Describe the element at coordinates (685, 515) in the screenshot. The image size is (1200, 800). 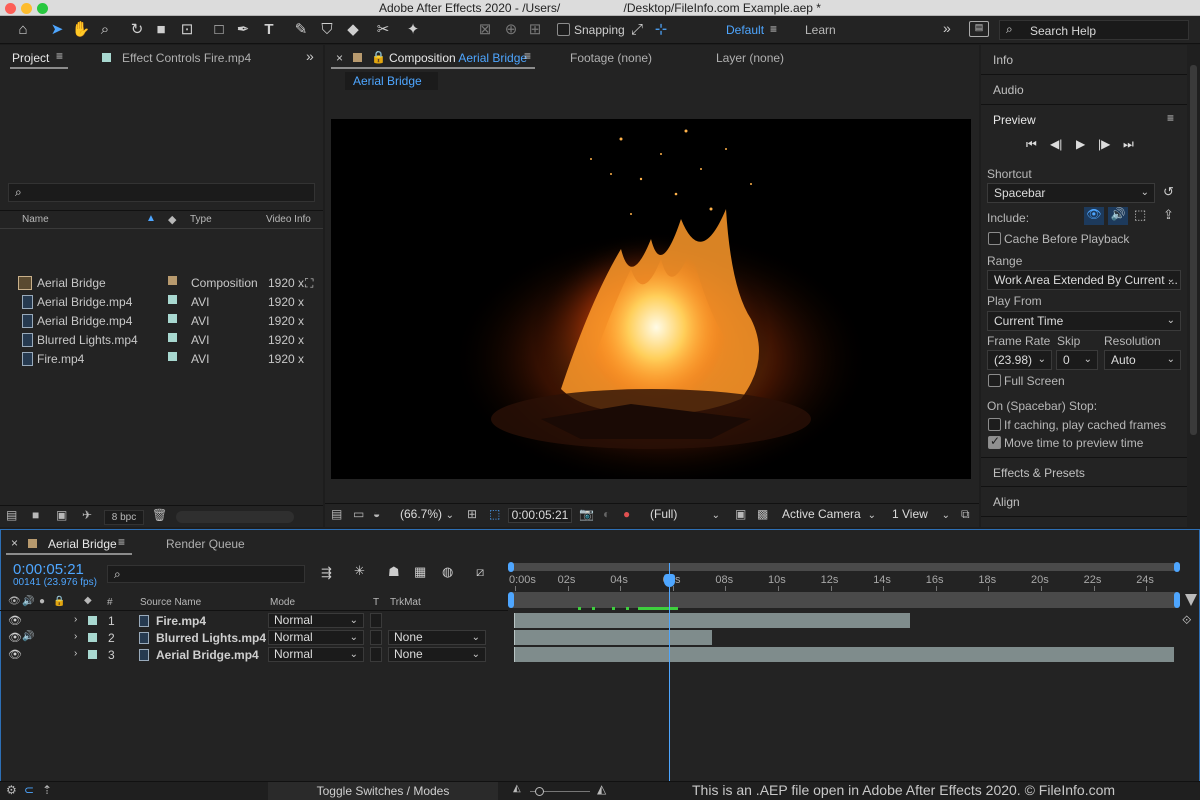
I see `resolution-dropdown: (Full) ⌄` at that location.